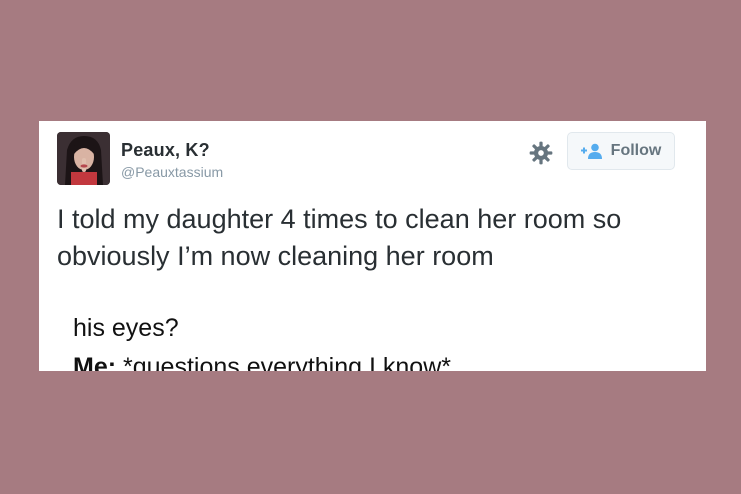  Describe the element at coordinates (95, 362) in the screenshot. I see `overlay-speaker-label: Me:` at that location.